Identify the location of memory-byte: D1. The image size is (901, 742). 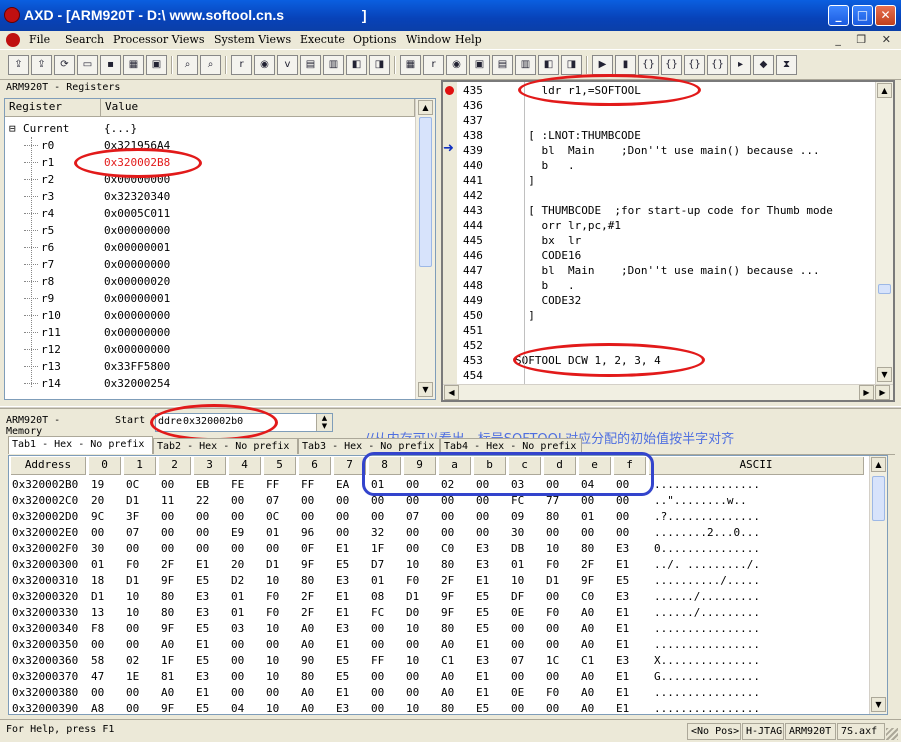
(272, 565).